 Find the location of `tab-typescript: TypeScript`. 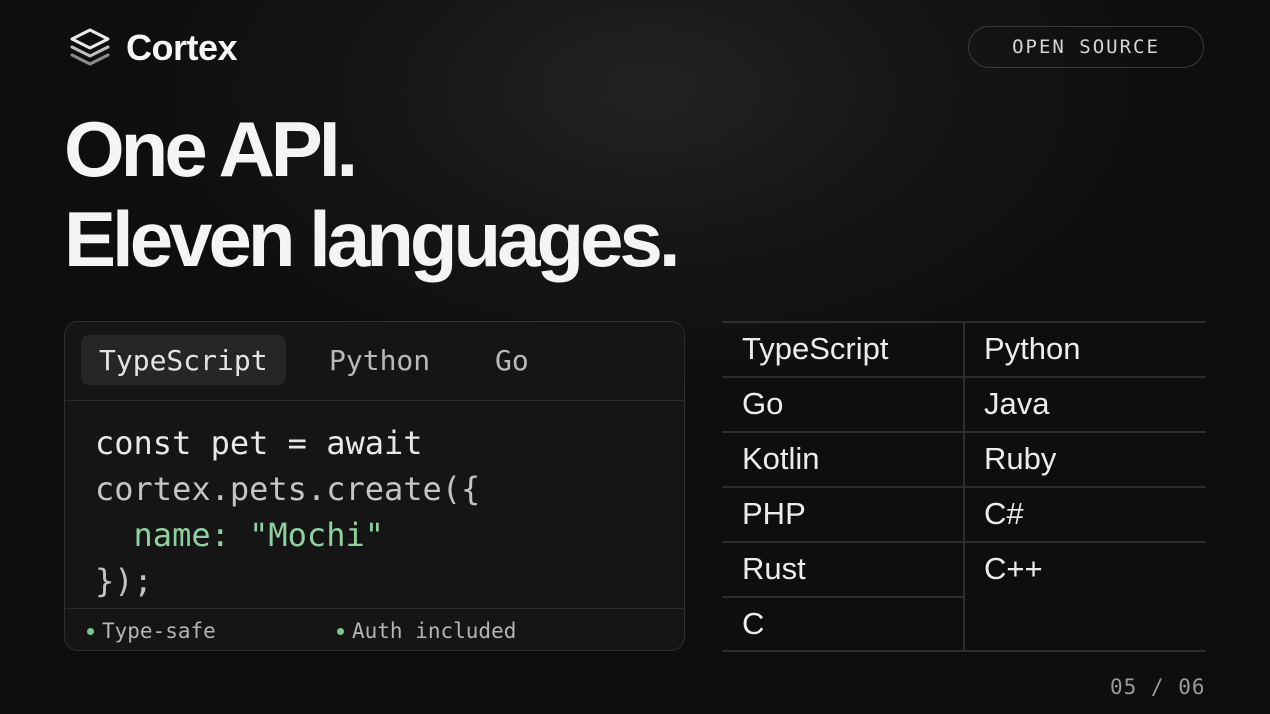

tab-typescript: TypeScript is located at coordinates (183, 360).